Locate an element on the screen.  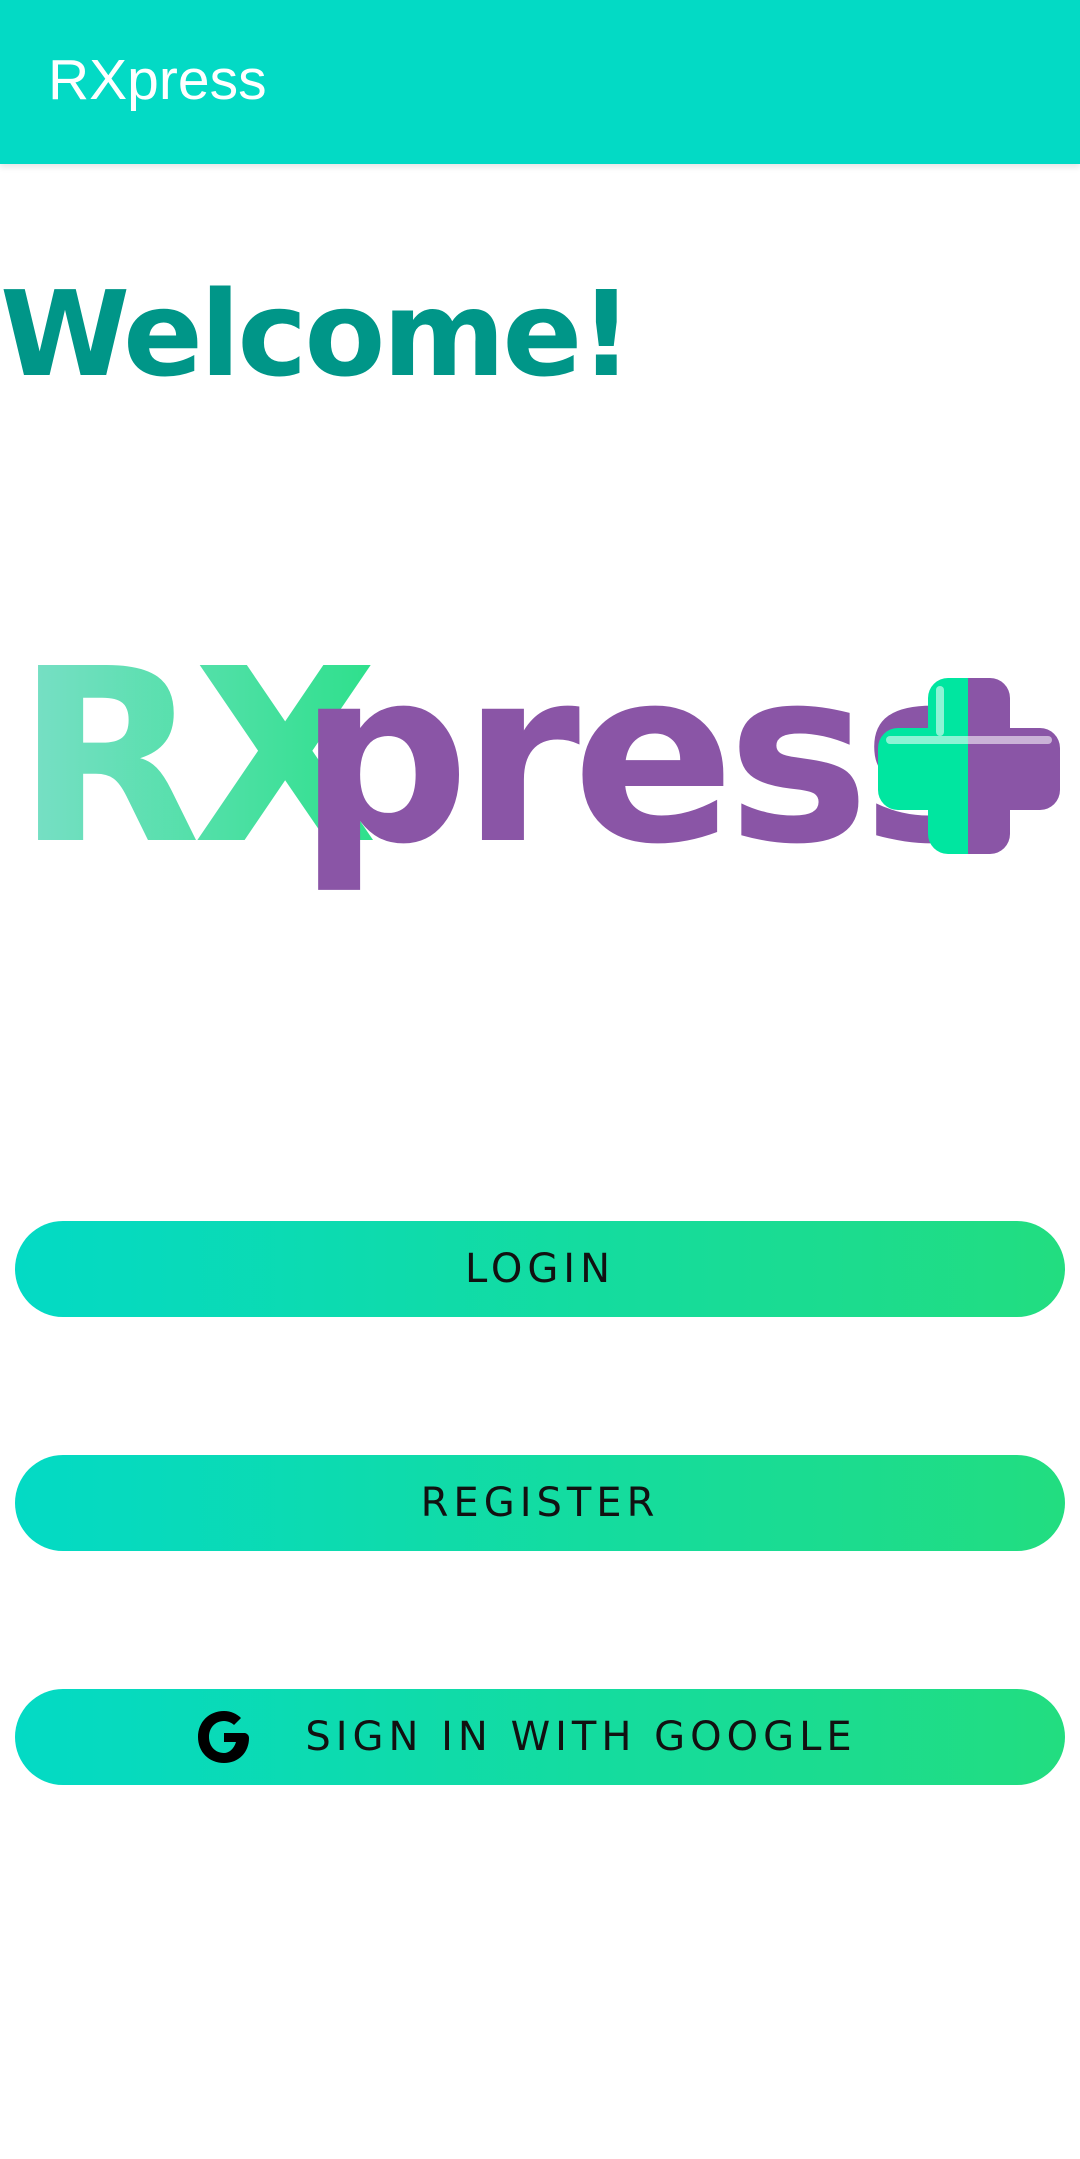
app-bar: RXpress is located at coordinates (540, 82).